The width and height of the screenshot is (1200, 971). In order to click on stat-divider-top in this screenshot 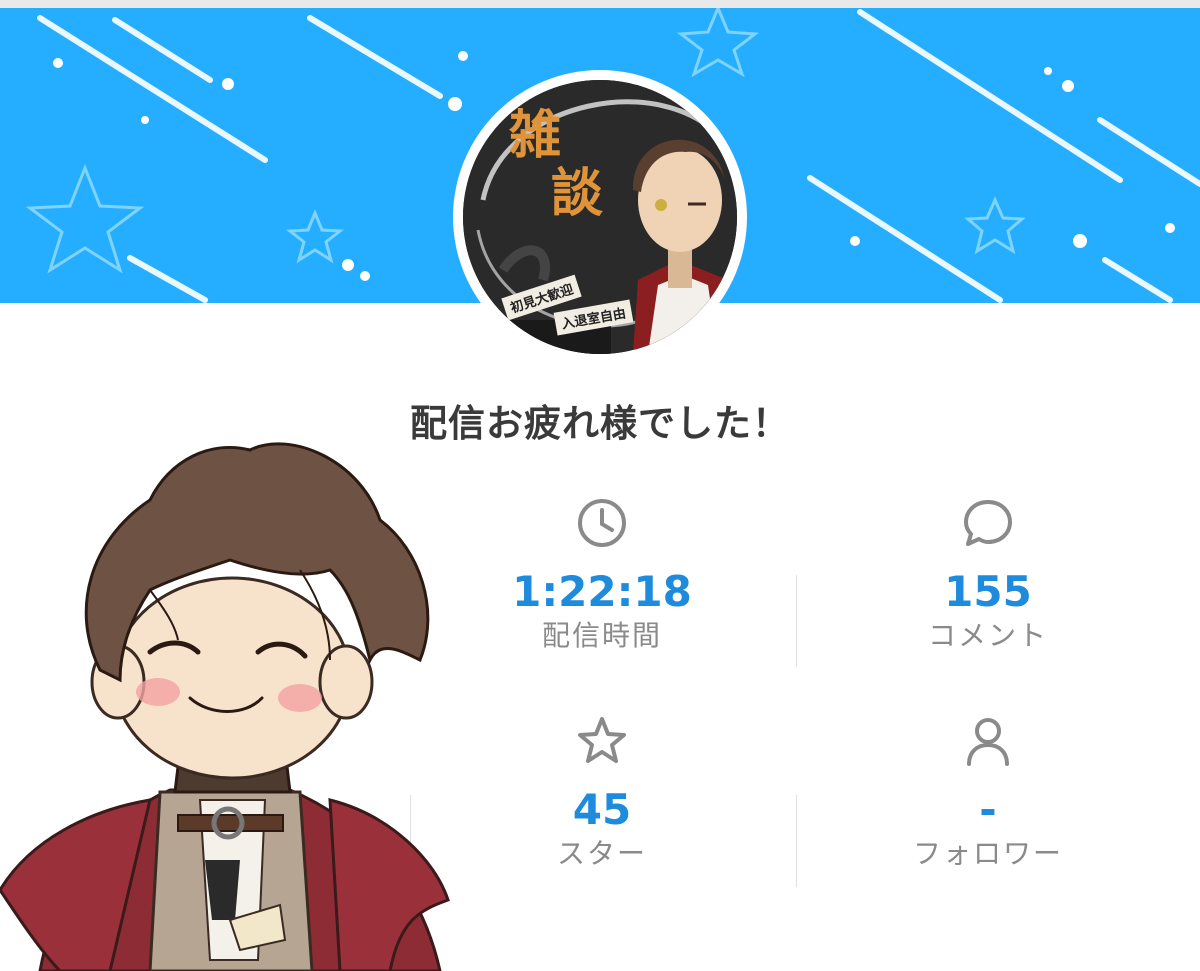, I will do `click(796, 621)`.